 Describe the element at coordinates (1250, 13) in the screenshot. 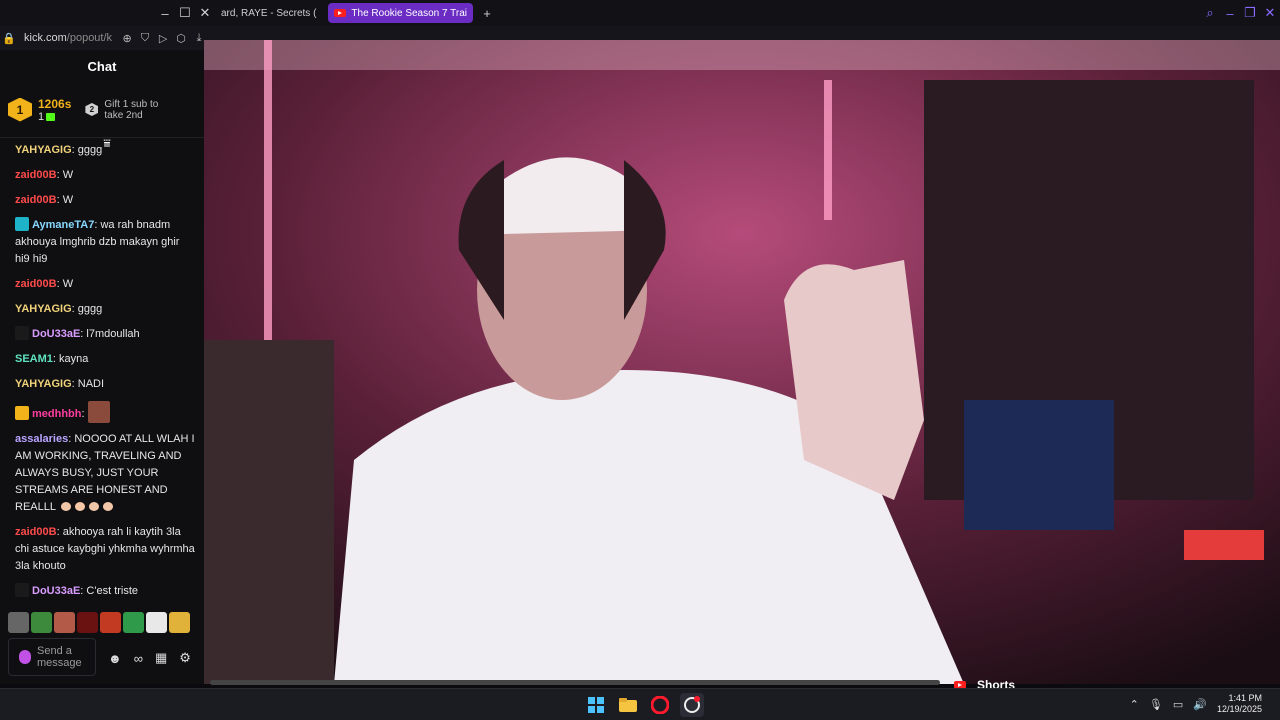

I see `window-restore-icon: ❐` at that location.